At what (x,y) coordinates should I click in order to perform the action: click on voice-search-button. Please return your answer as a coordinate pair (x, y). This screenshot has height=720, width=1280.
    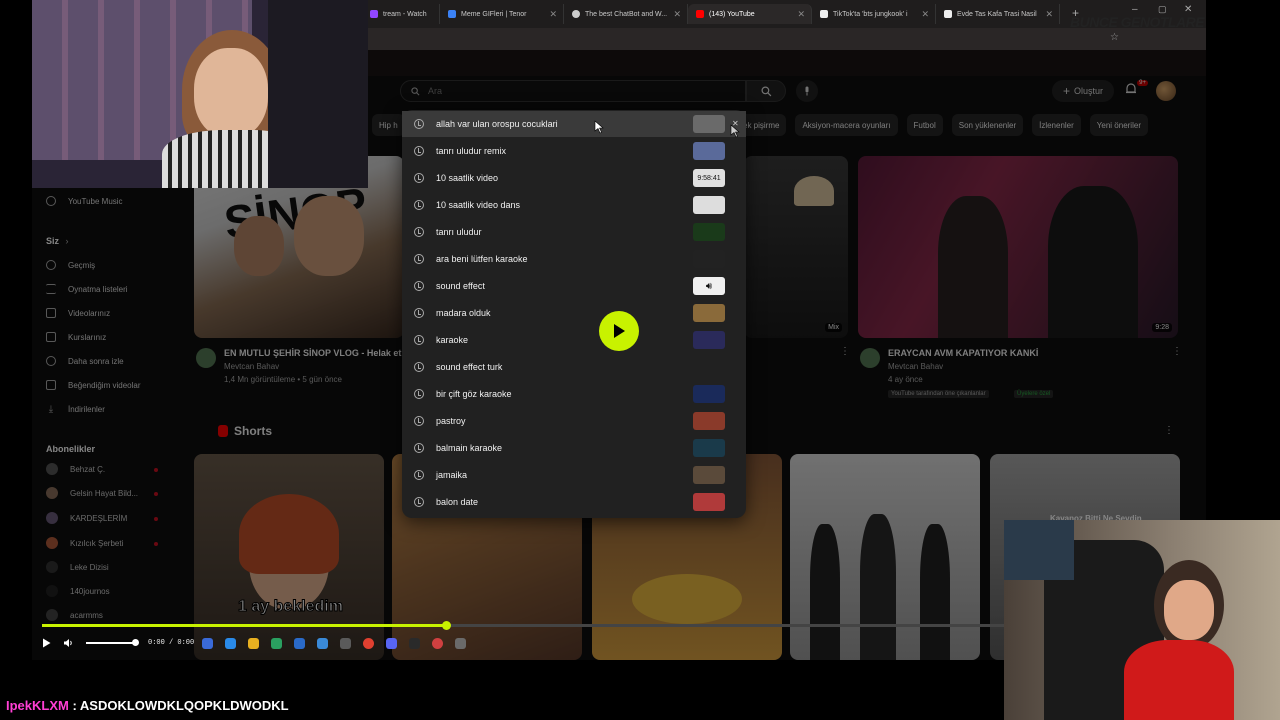
    Looking at the image, I should click on (807, 91).